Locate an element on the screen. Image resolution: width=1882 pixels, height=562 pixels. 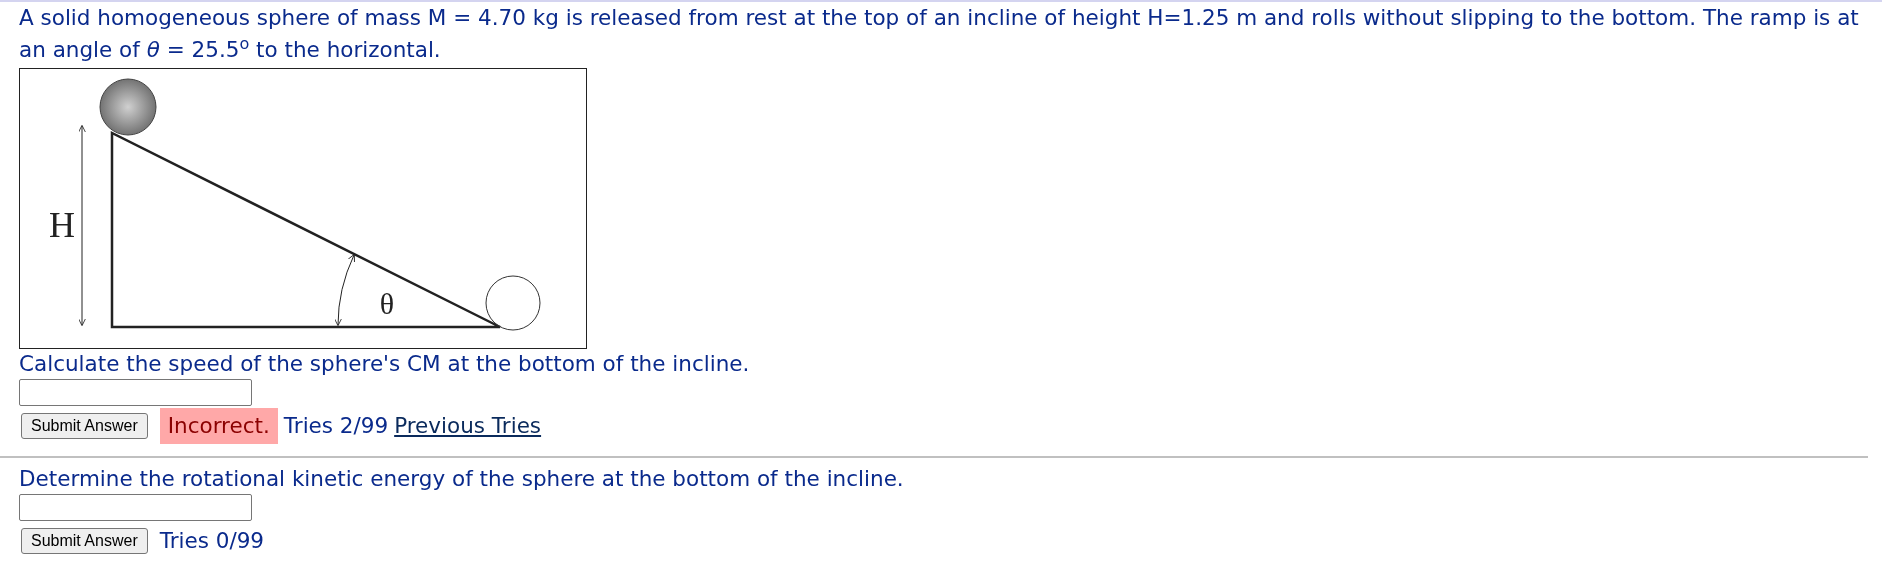
feedback-label: Incorrect. is located at coordinates (218, 426).